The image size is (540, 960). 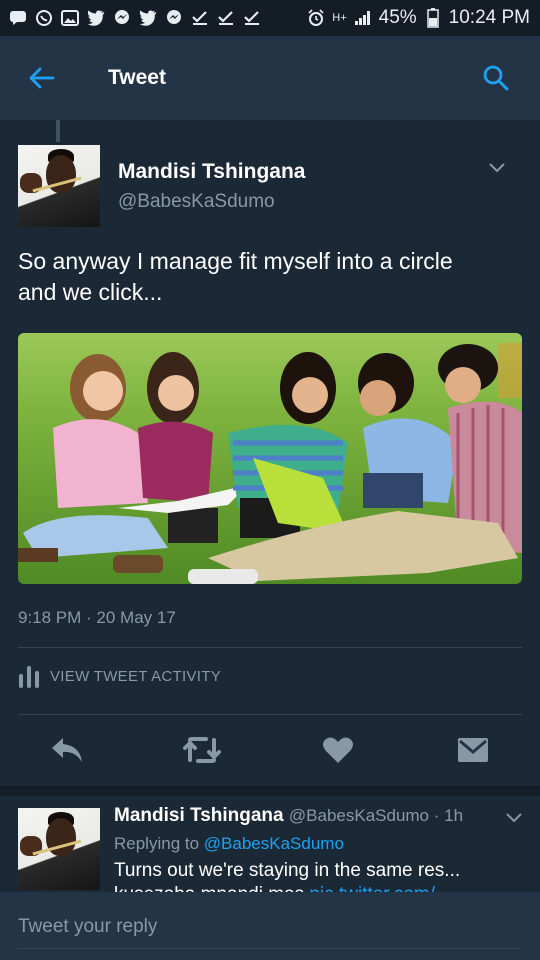 I want to click on retweet-button, so click(x=202, y=750).